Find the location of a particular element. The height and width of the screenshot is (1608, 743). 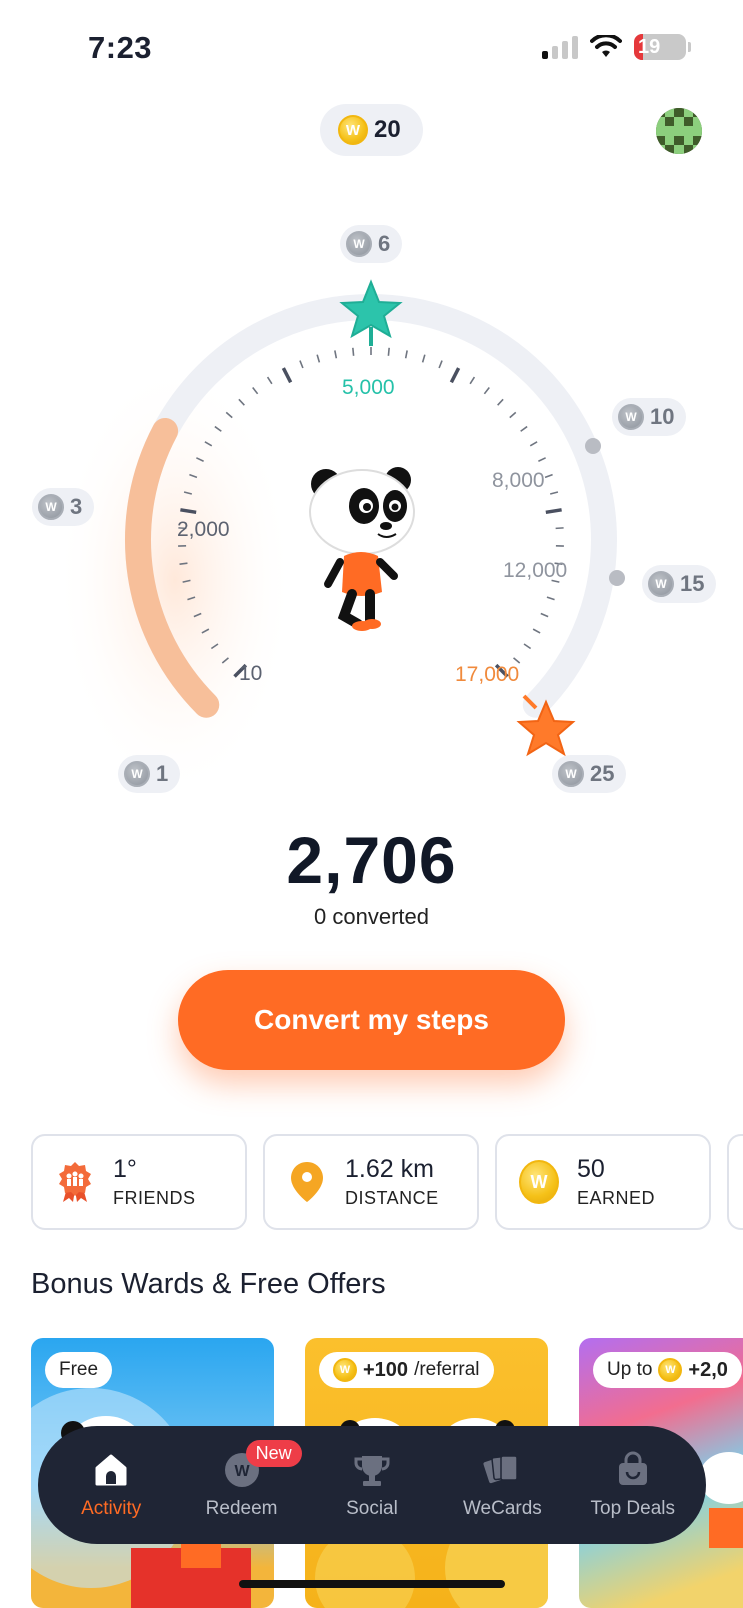

gauge-step-label: 8,000 is located at coordinates (518, 480).